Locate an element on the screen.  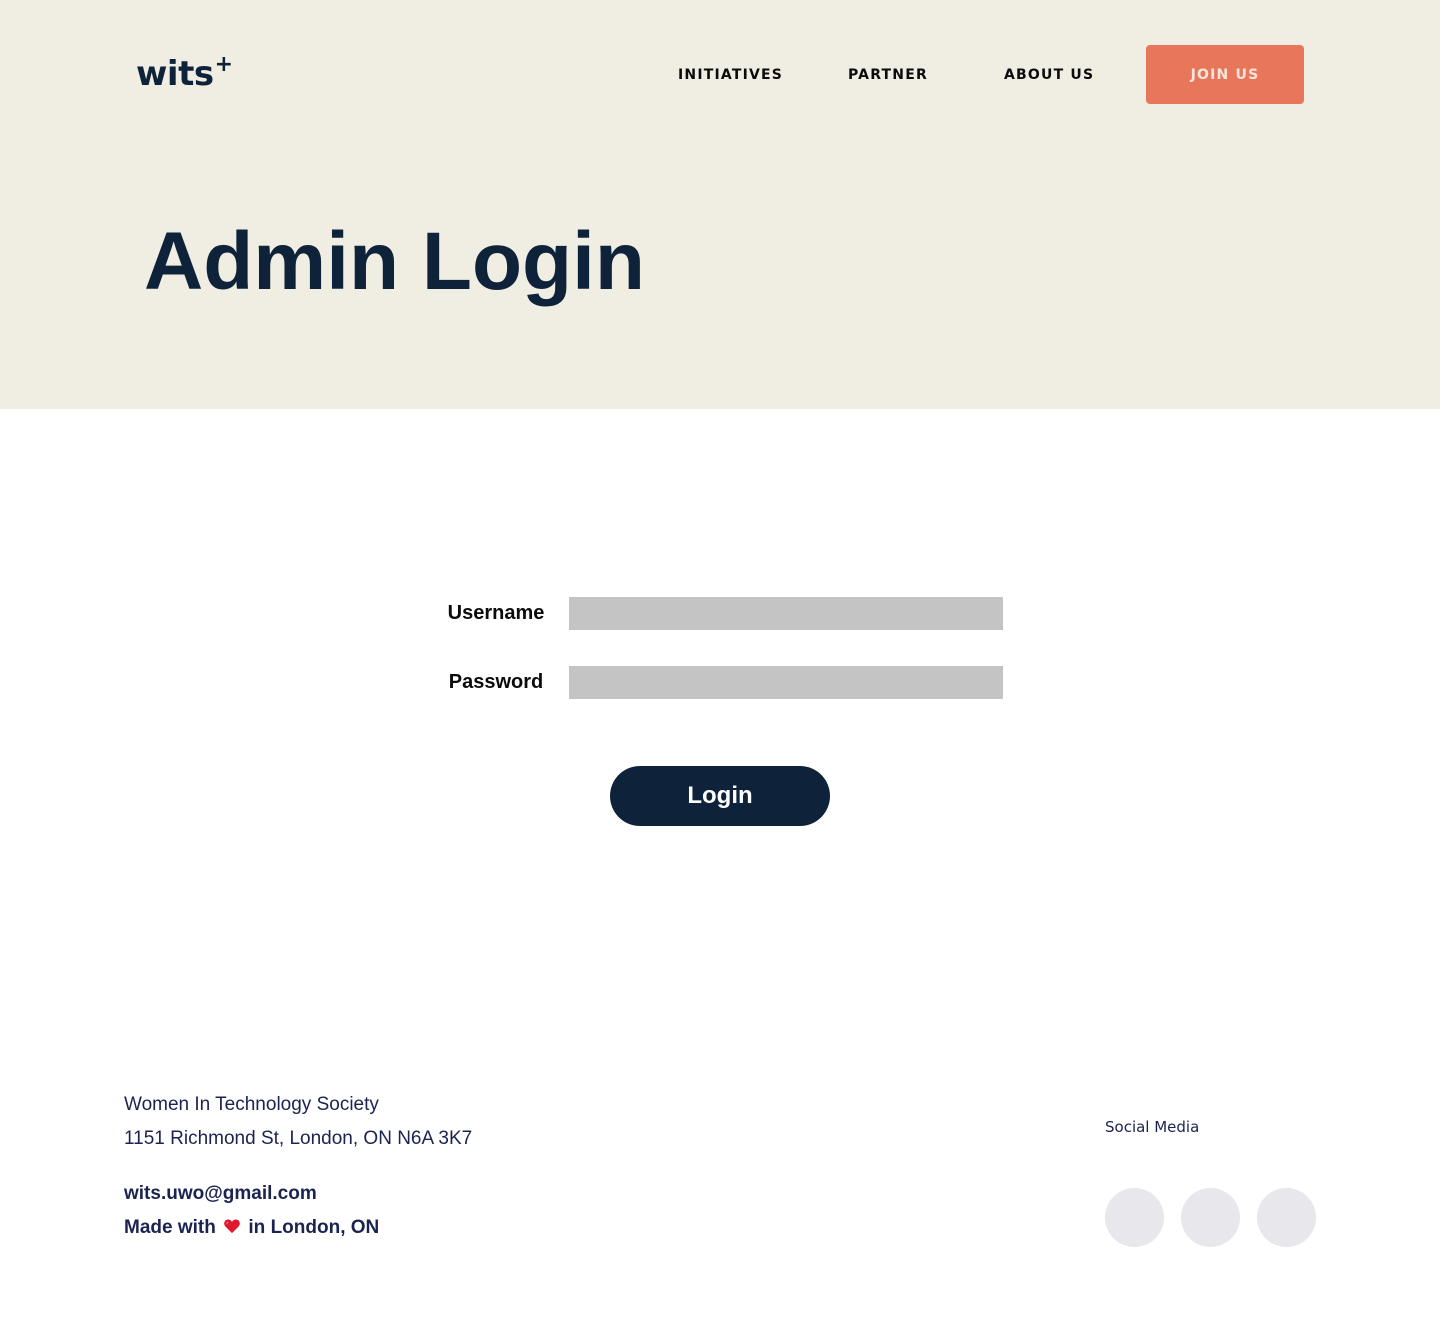
heart-icon is located at coordinates (232, 1226).